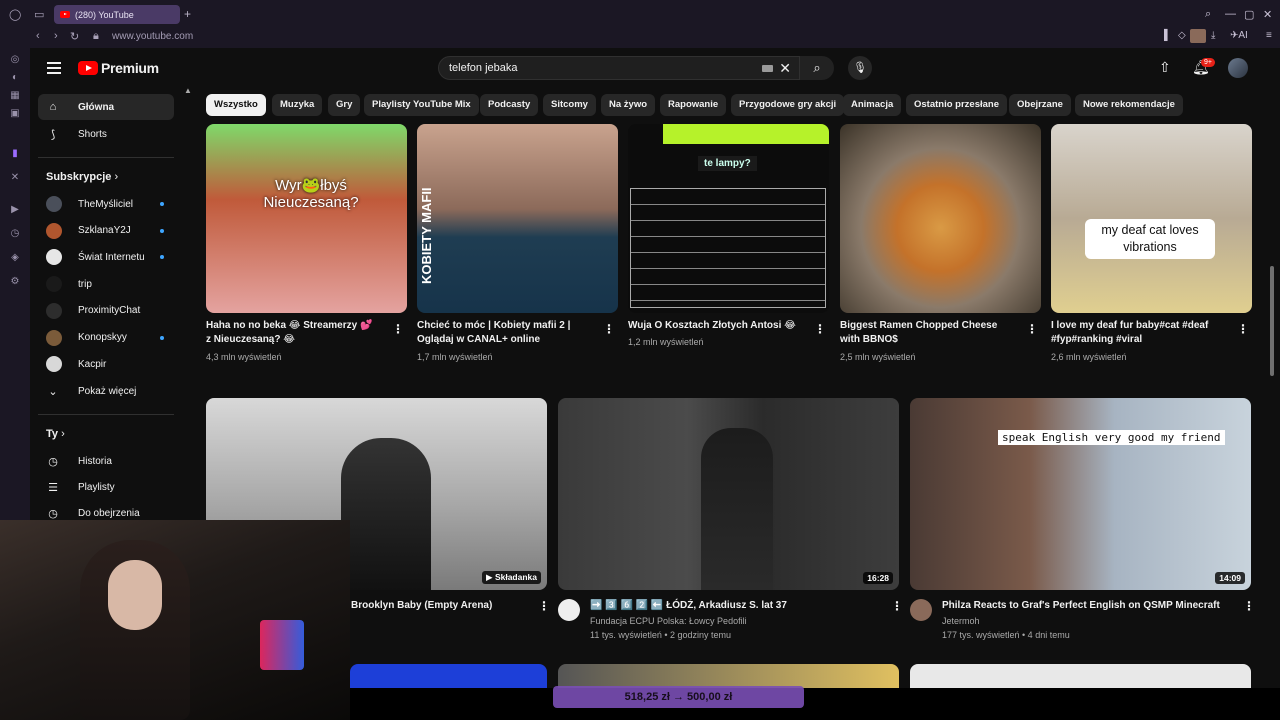 The image size is (1280, 720). Describe the element at coordinates (54, 69) in the screenshot. I see `hamburger-menu-icon` at that location.